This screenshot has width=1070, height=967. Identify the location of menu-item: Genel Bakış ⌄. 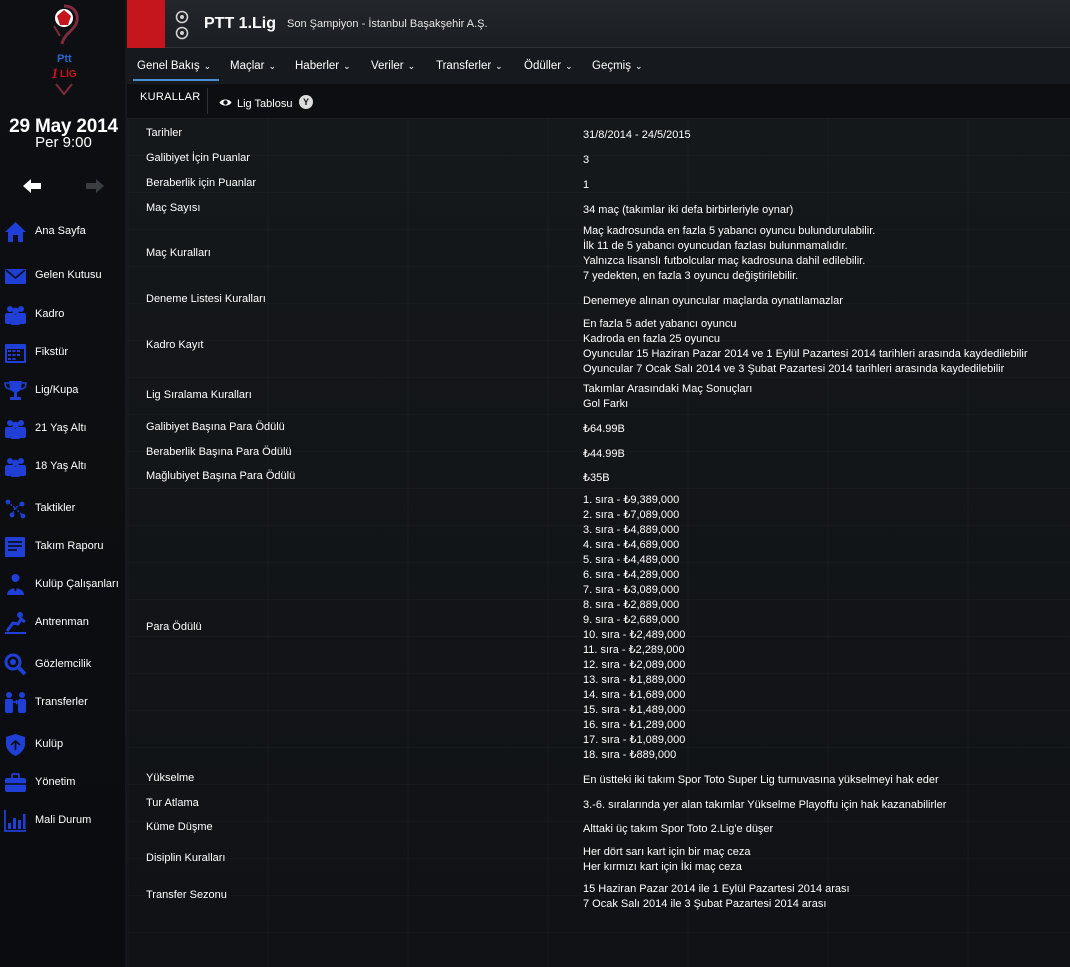
(174, 66).